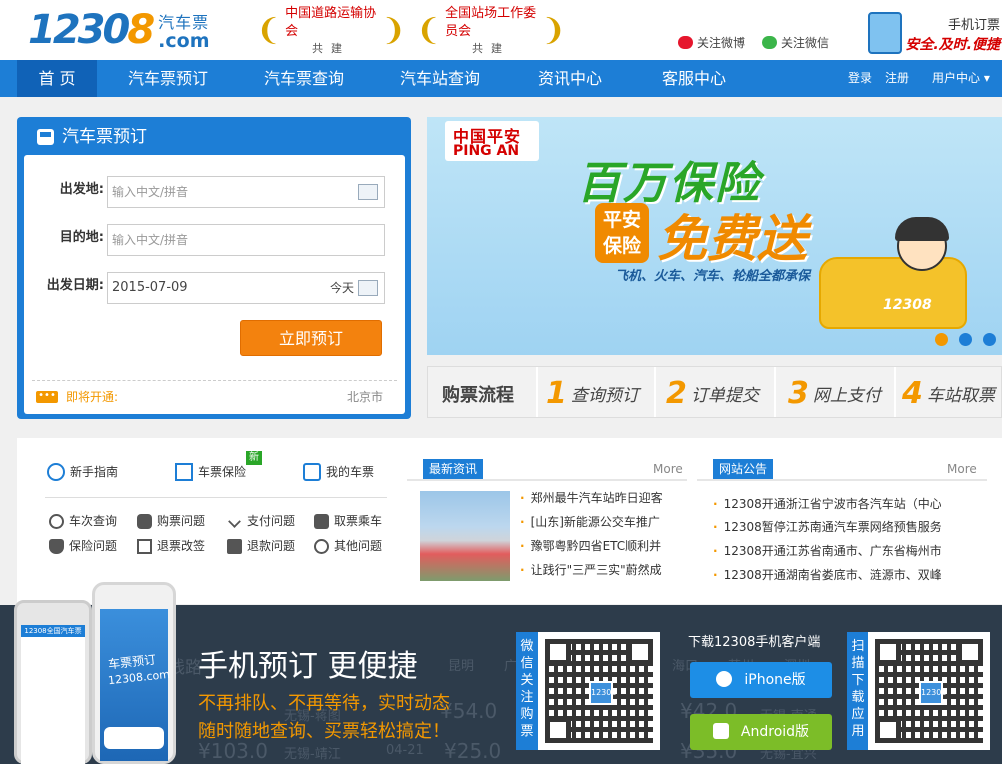 This screenshot has height=764, width=1002. I want to click on promo-title: 手机预订 更便捷, so click(308, 666).